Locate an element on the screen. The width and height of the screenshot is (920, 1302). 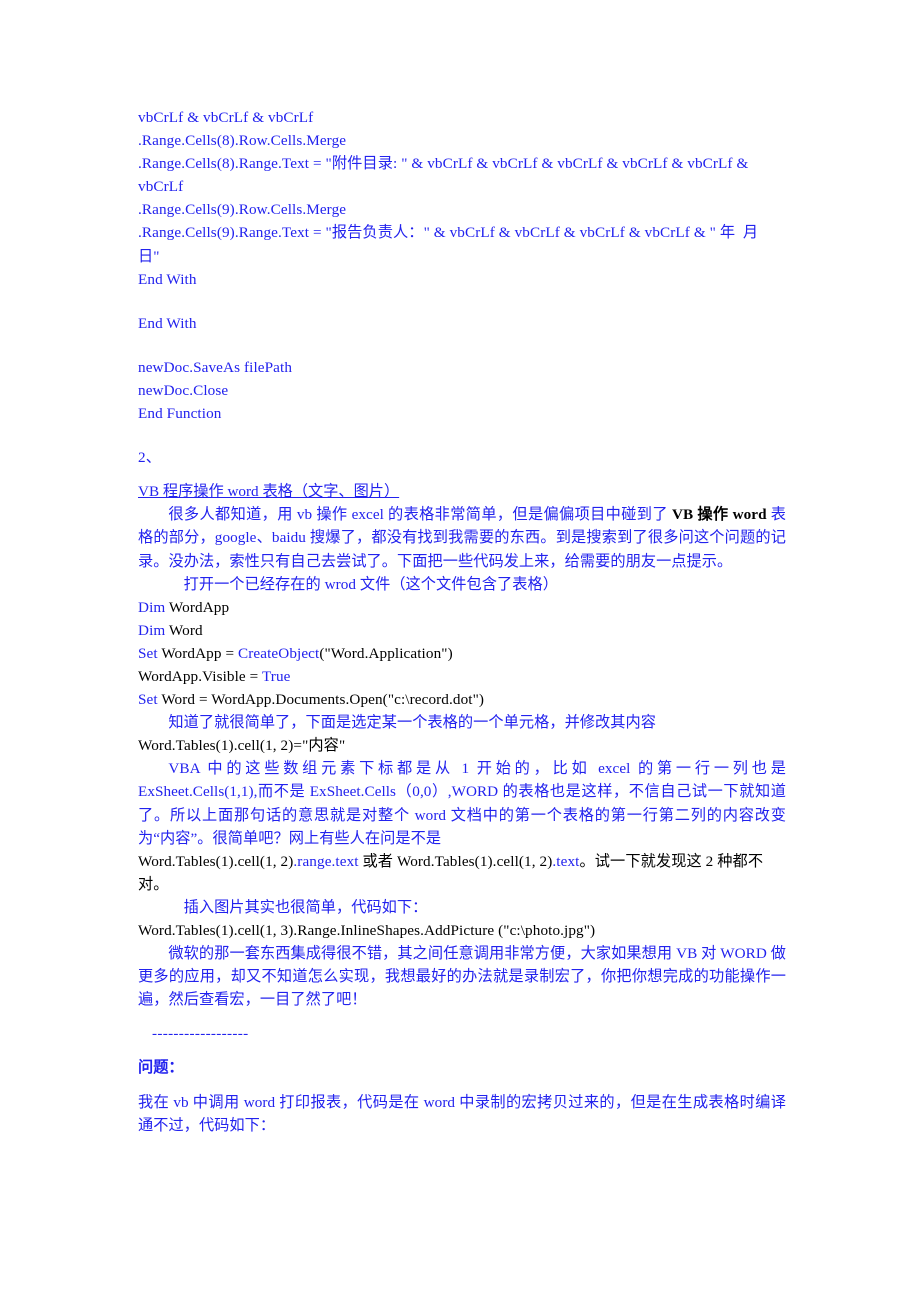
paragraph-select-cell: 知道了就很简单了，下面是选定某一个表格的一个单元格，并修改其内容 is located at coordinates (412, 723).